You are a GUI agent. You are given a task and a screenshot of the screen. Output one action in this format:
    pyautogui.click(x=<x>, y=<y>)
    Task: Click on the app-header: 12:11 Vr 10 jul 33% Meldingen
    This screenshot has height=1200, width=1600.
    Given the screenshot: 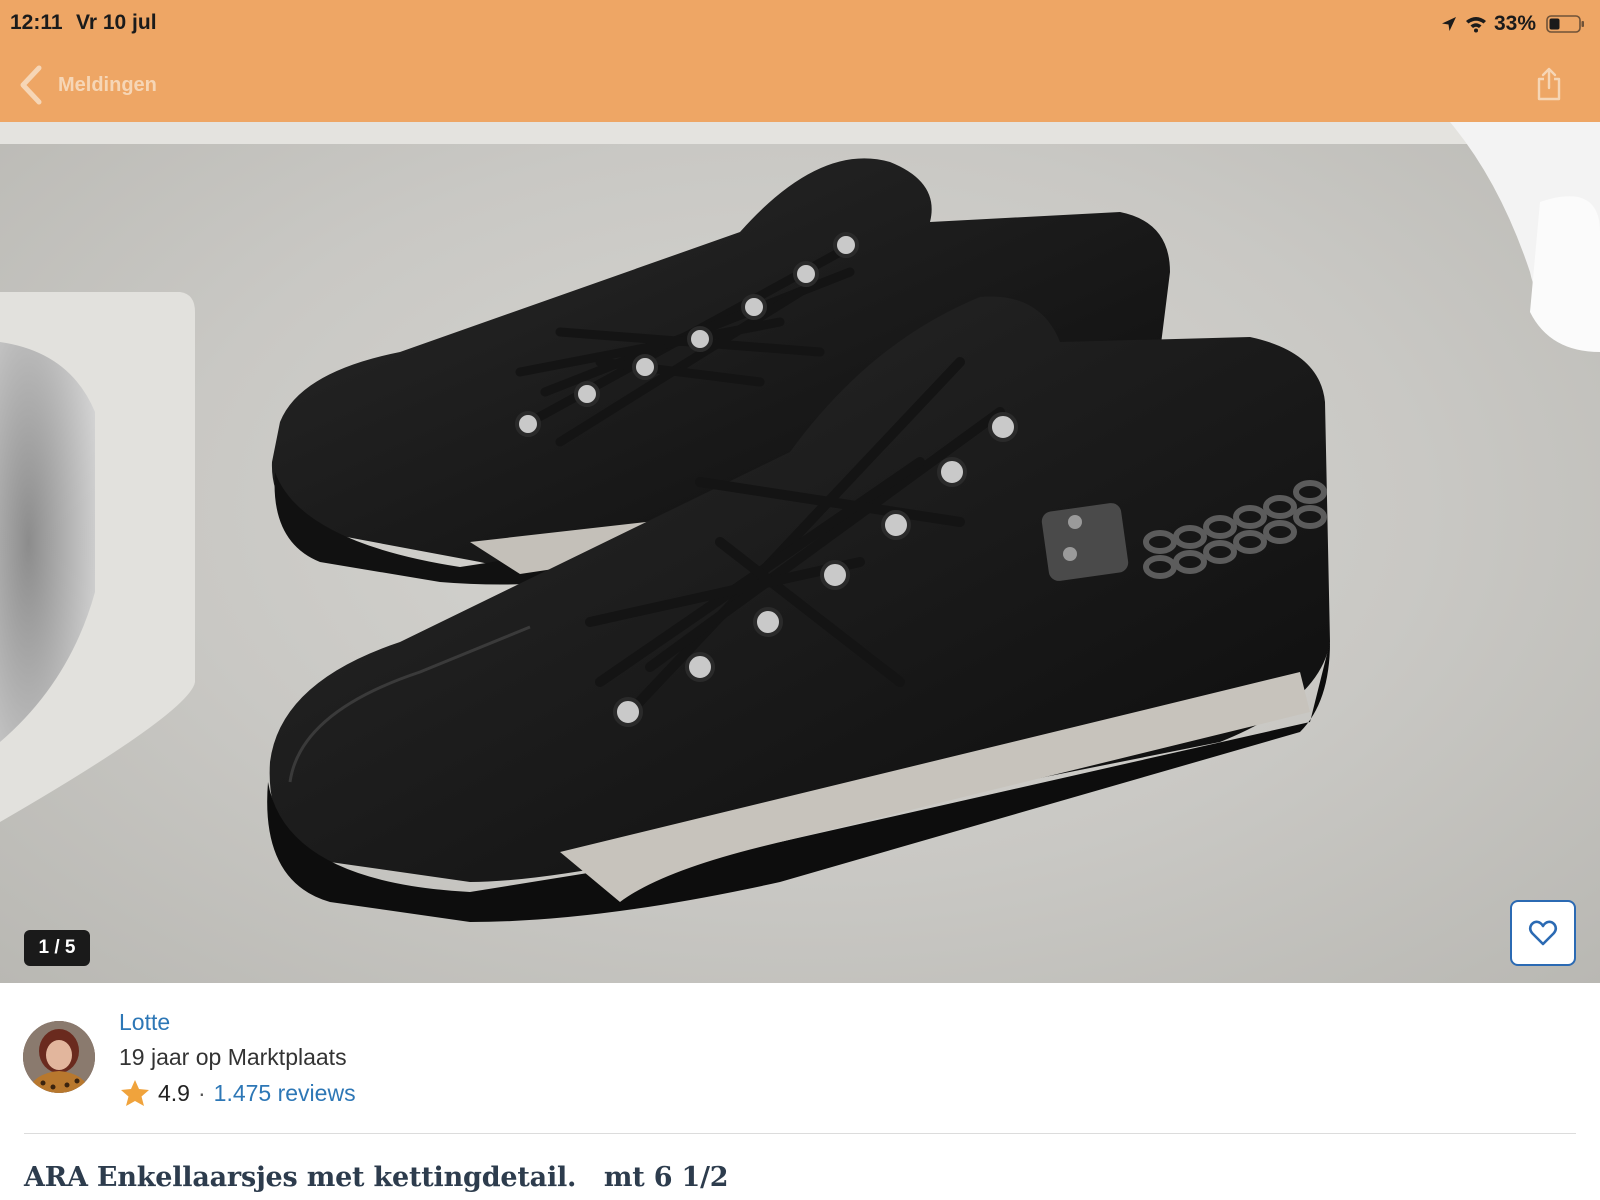 What is the action you would take?
    pyautogui.click(x=800, y=61)
    